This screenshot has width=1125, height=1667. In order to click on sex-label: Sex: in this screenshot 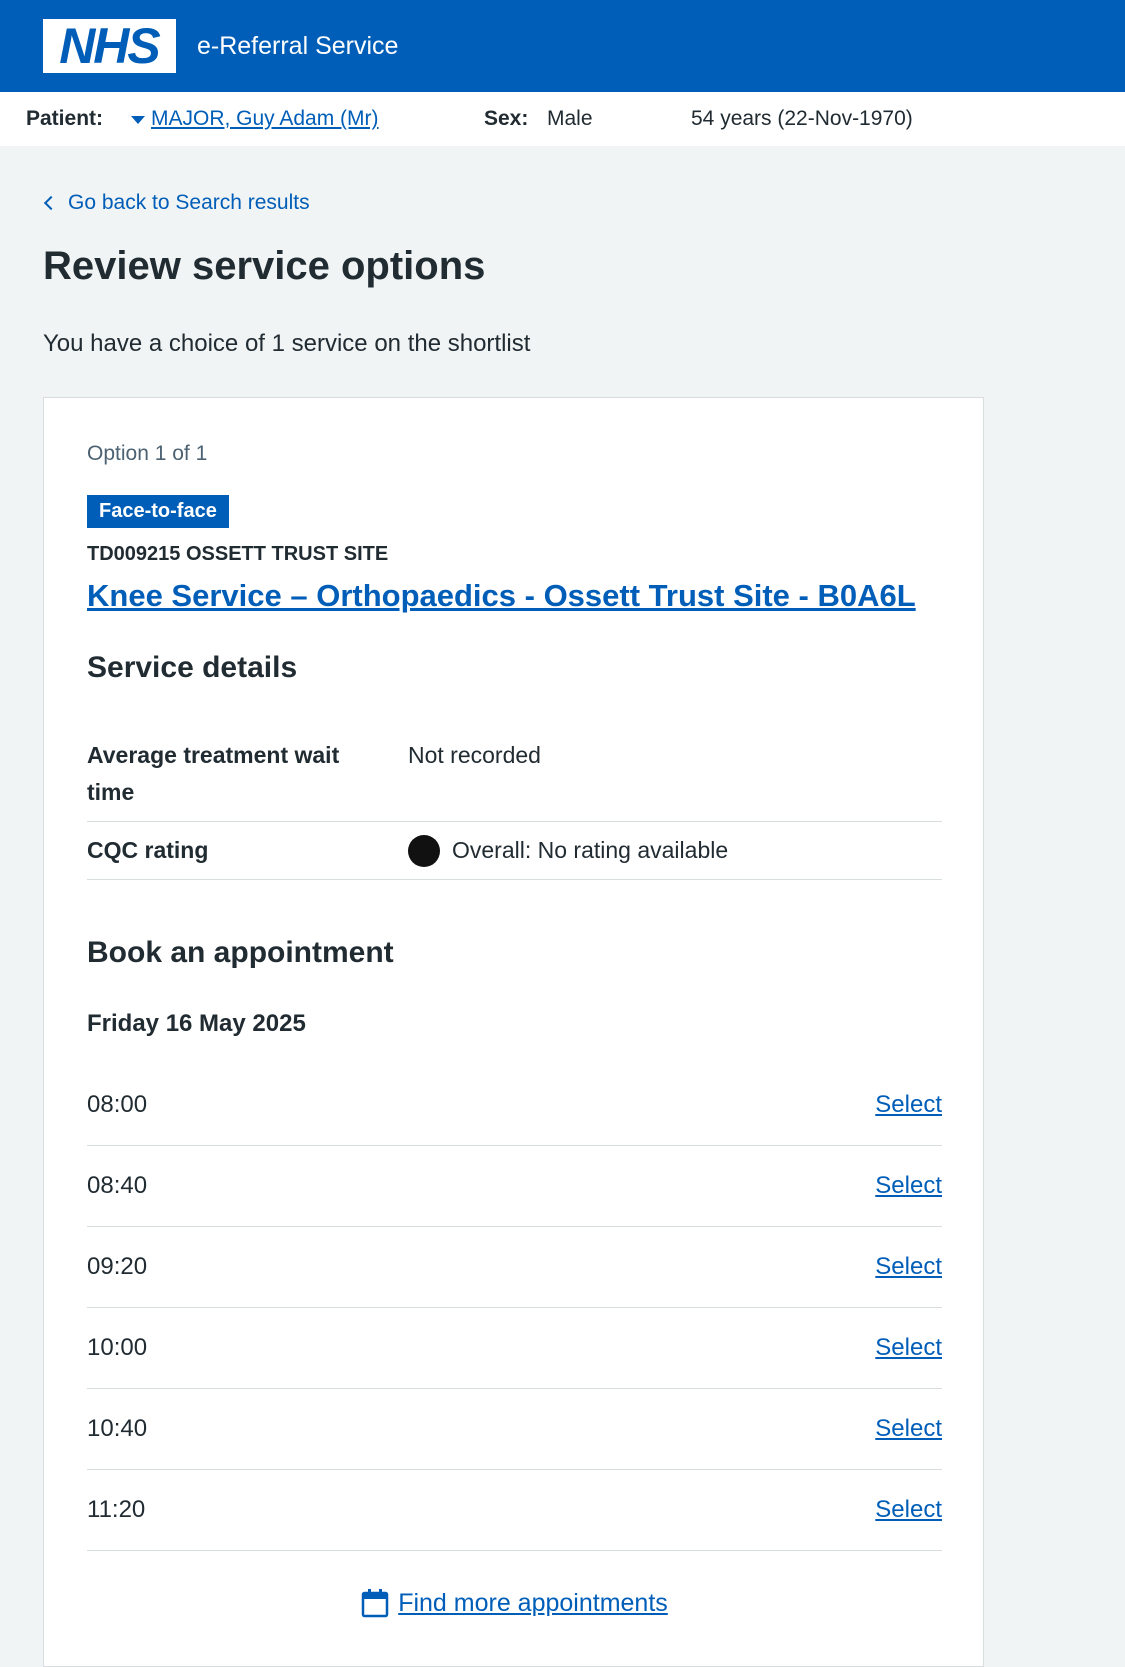, I will do `click(506, 118)`.